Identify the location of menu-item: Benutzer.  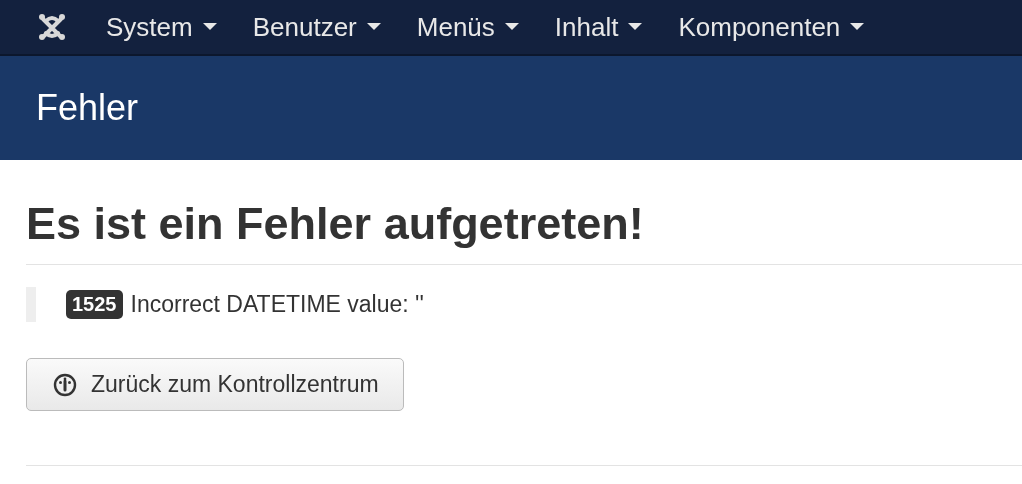
(316, 27).